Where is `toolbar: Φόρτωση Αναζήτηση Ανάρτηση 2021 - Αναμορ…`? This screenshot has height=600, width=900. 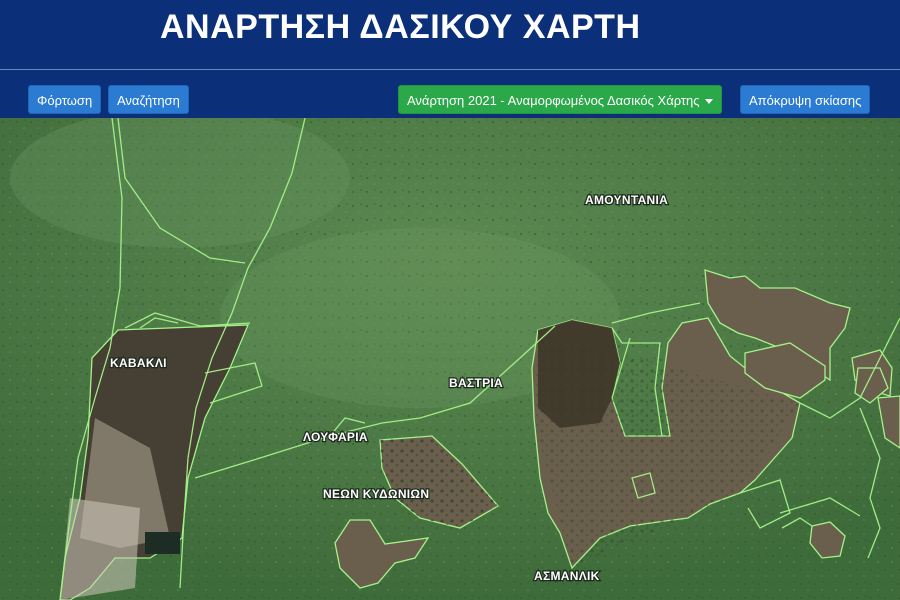
toolbar: Φόρτωση Αναζήτηση Ανάρτηση 2021 - Αναμορ… is located at coordinates (450, 94).